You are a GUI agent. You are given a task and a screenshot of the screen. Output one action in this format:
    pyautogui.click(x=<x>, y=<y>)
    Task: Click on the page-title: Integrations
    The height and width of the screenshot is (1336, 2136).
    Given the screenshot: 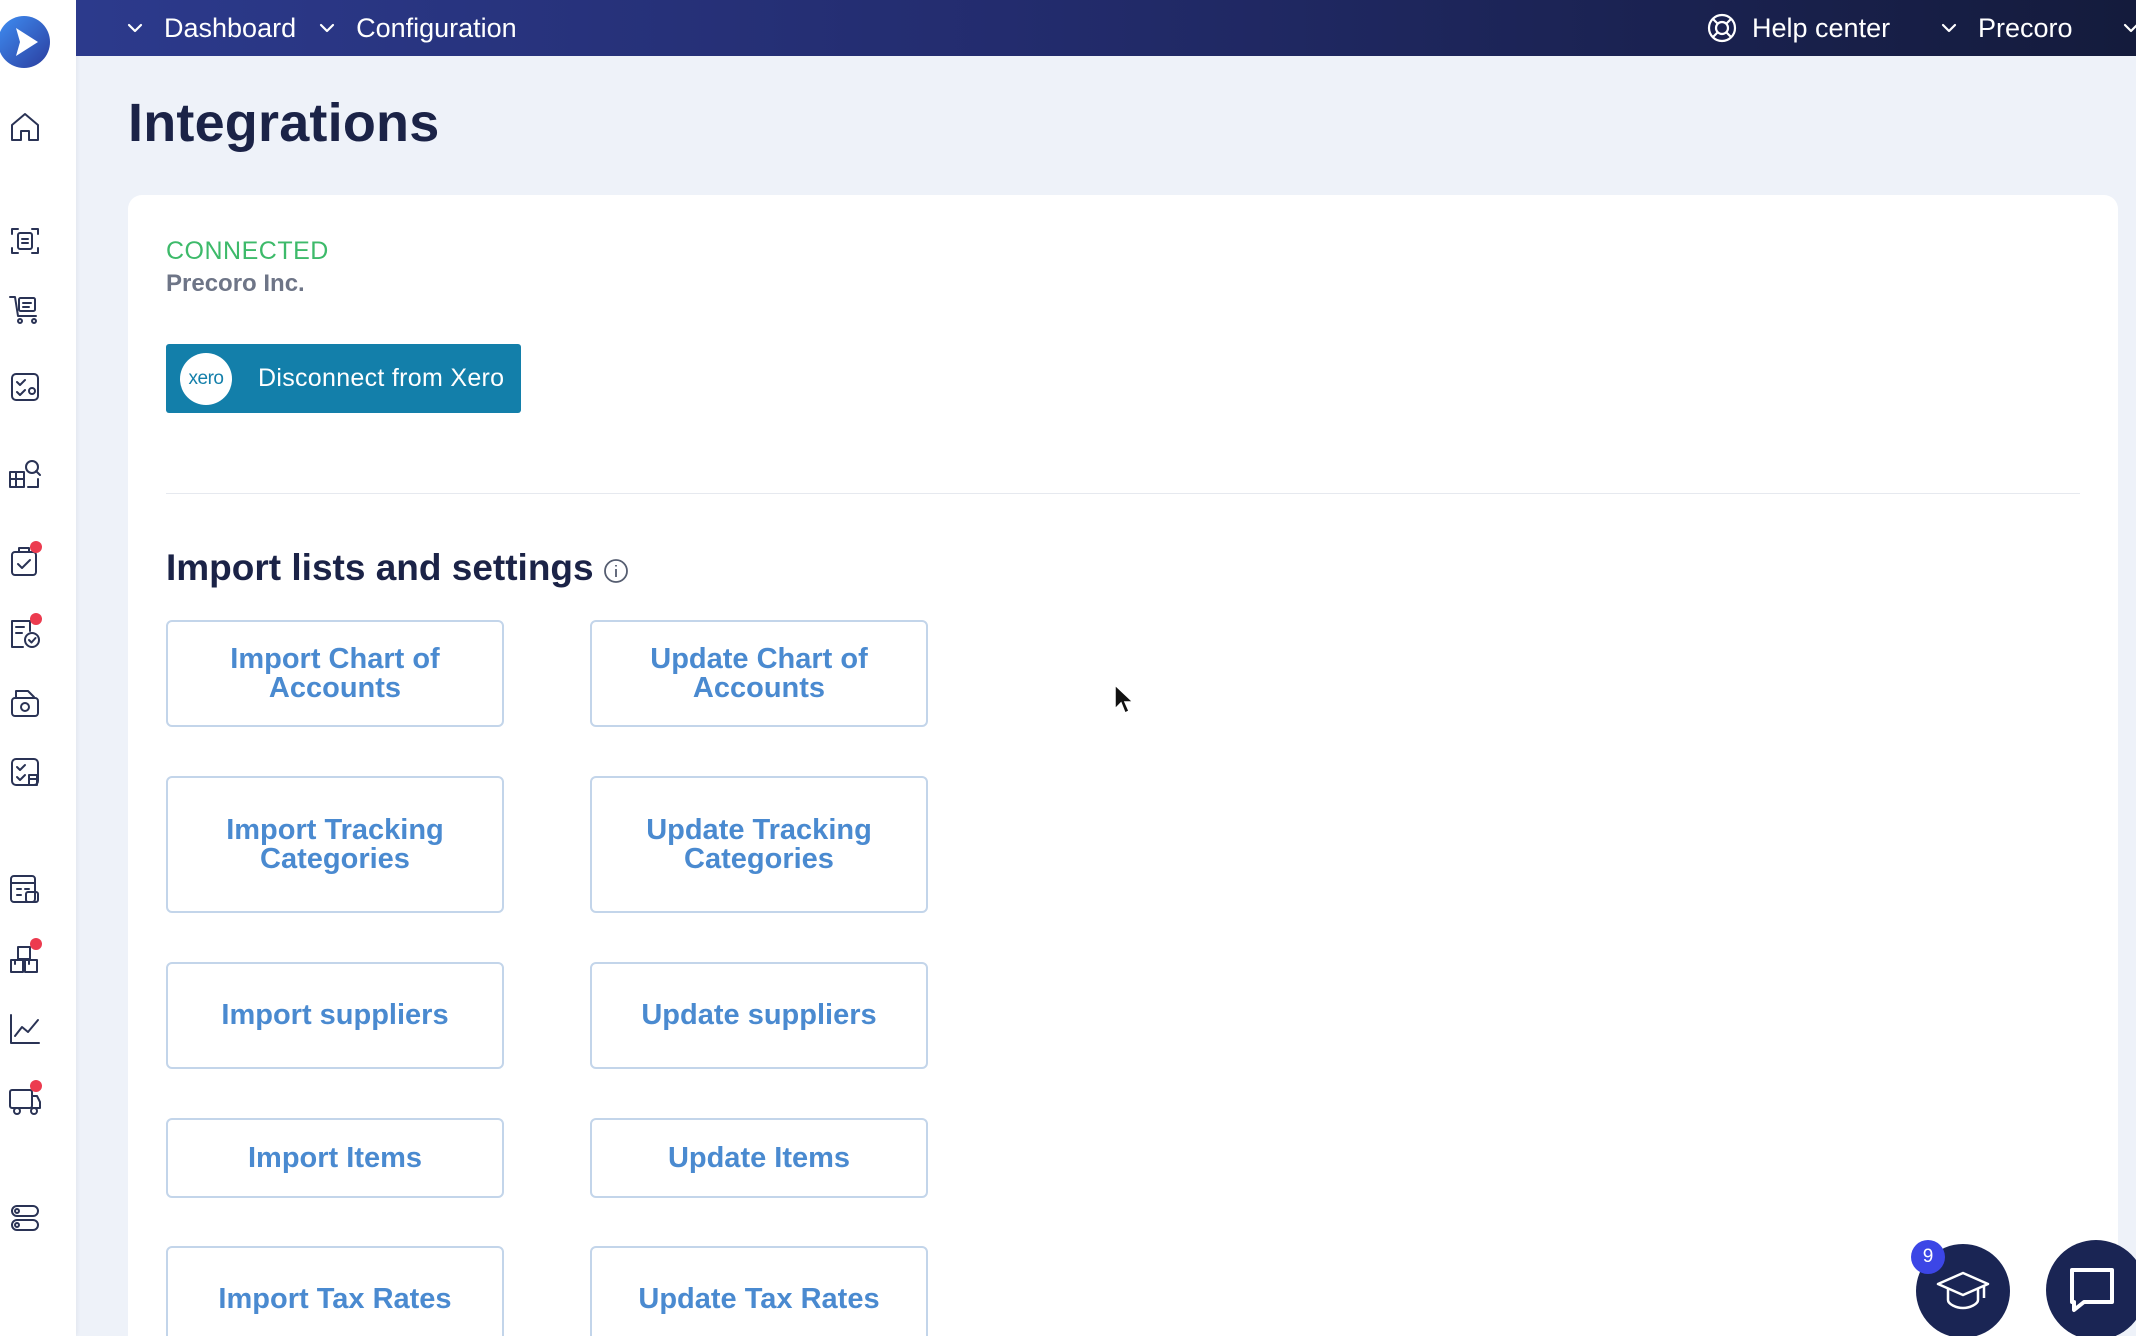 What is the action you would take?
    pyautogui.click(x=284, y=123)
    